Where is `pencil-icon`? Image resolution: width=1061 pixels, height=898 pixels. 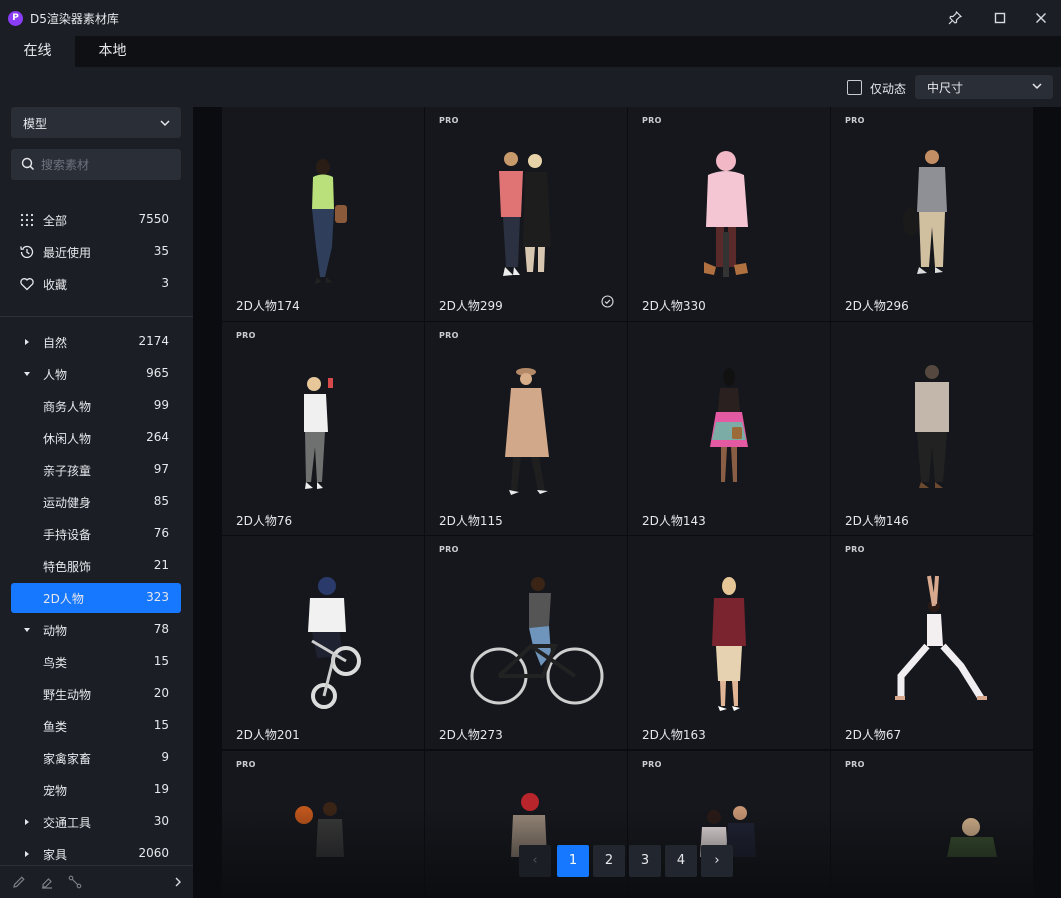
pencil-icon is located at coordinates (19, 882).